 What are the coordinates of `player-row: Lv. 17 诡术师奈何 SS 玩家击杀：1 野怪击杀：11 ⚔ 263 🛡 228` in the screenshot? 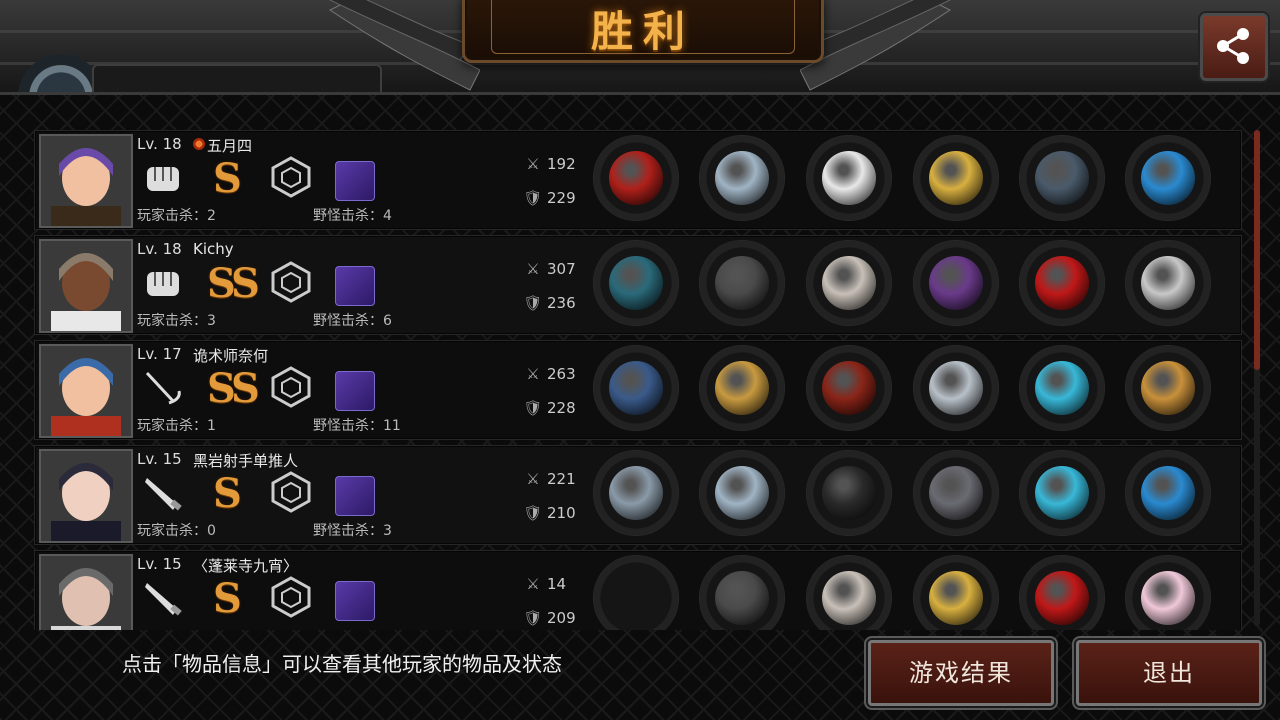 It's located at (638, 390).